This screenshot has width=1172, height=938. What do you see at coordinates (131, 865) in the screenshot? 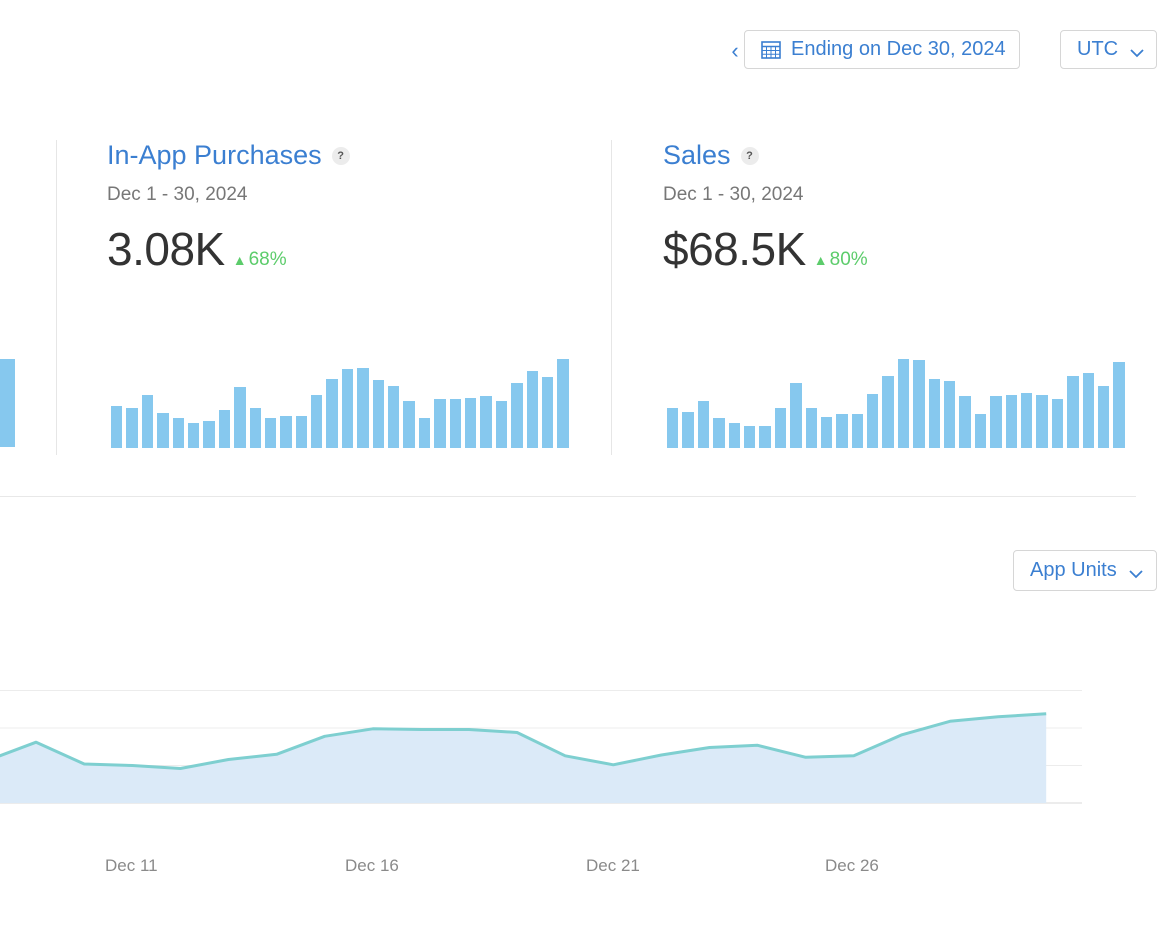
I see `x-tick-label: Dec 11` at bounding box center [131, 865].